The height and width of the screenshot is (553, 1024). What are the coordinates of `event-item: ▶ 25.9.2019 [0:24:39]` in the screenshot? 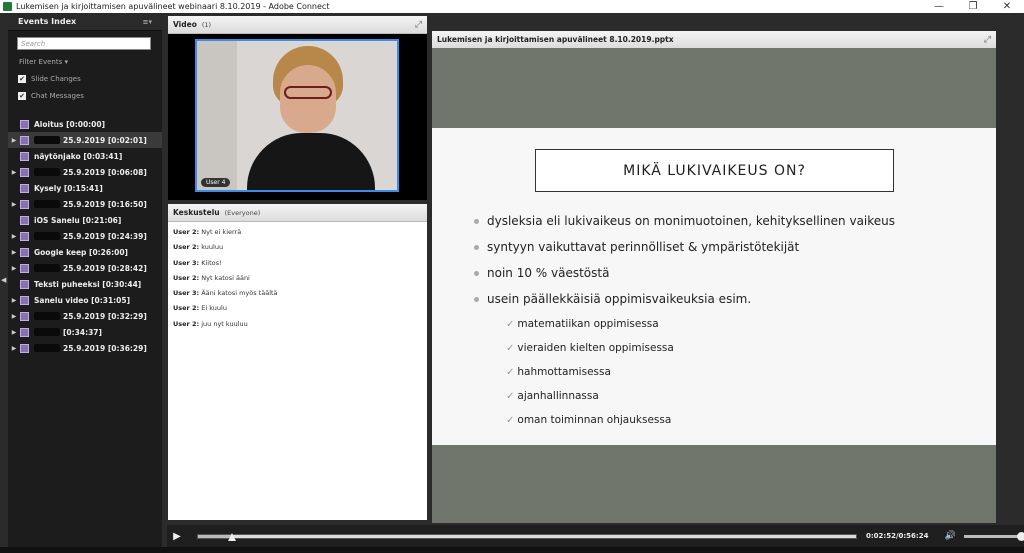 It's located at (85, 236).